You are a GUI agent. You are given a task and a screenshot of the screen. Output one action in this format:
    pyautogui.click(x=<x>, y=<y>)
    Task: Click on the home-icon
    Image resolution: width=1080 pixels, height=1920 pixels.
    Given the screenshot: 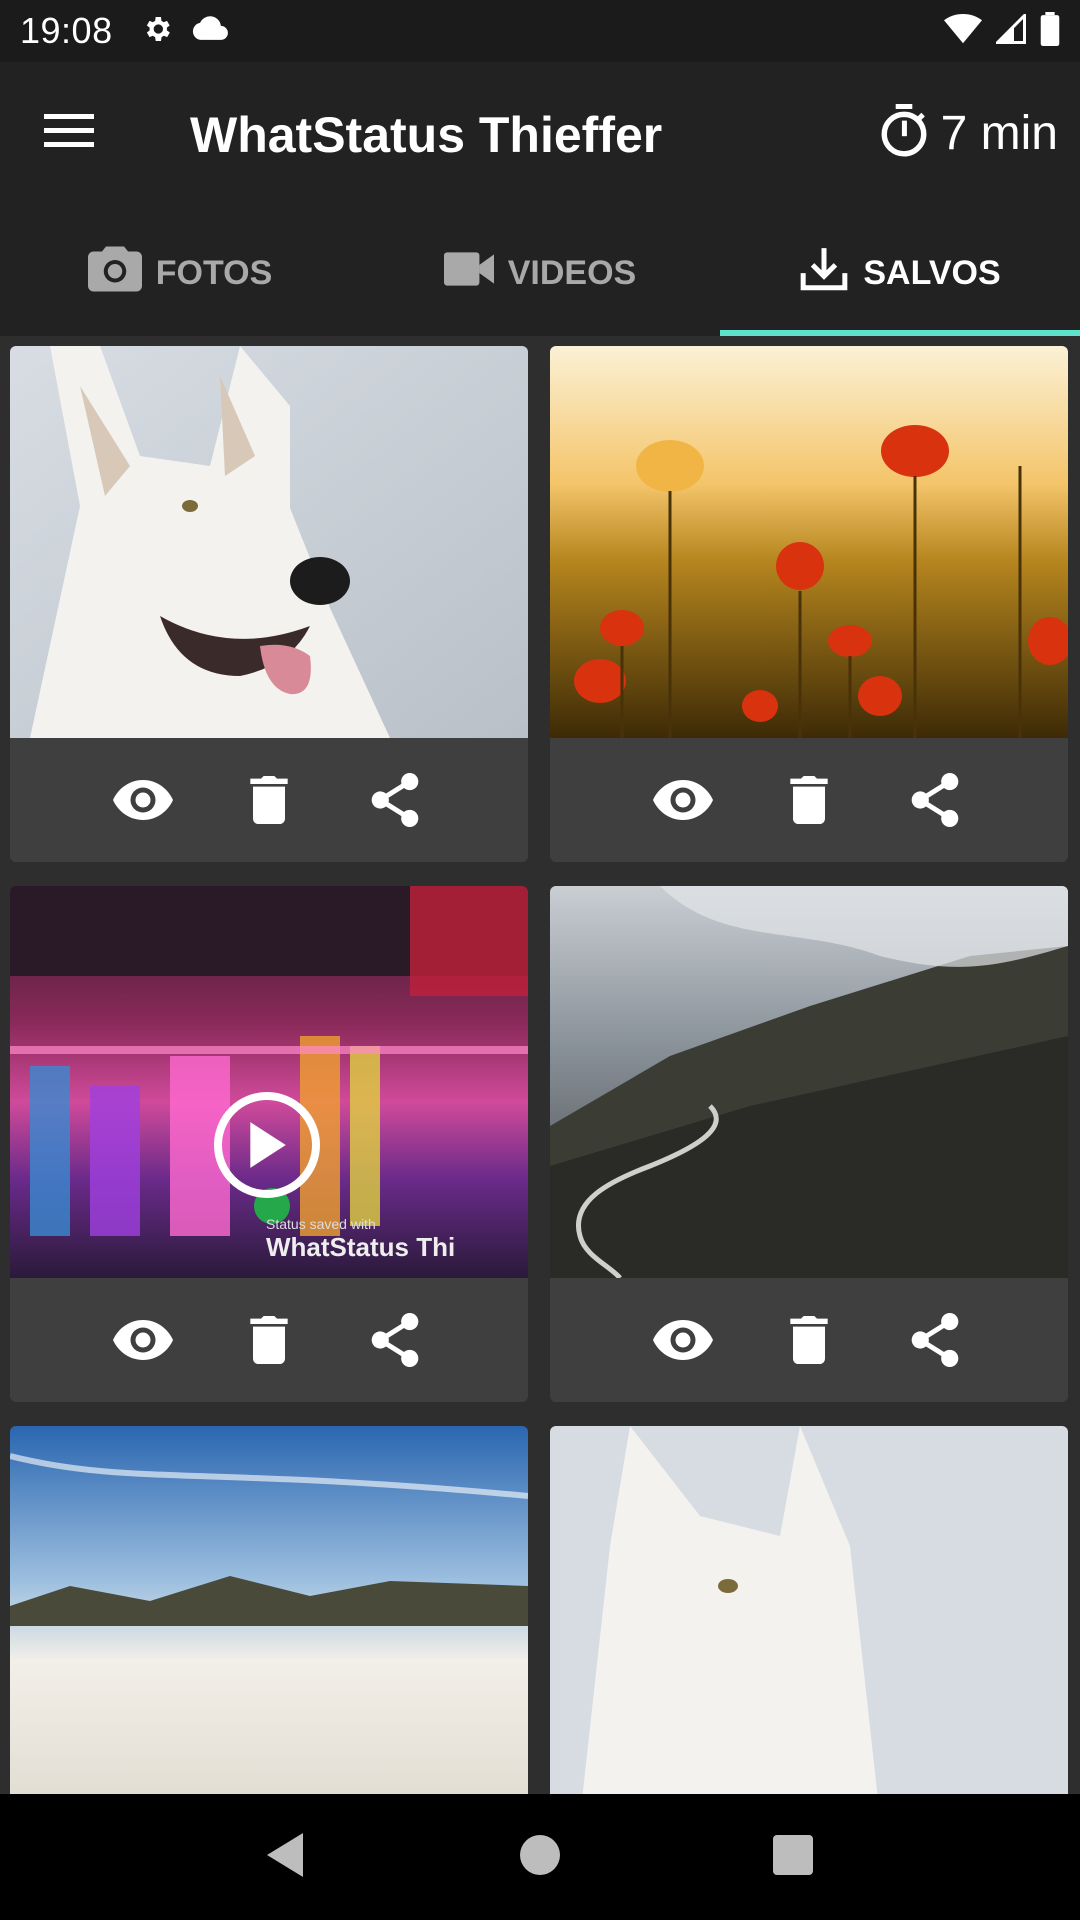 What is the action you would take?
    pyautogui.click(x=539, y=1857)
    